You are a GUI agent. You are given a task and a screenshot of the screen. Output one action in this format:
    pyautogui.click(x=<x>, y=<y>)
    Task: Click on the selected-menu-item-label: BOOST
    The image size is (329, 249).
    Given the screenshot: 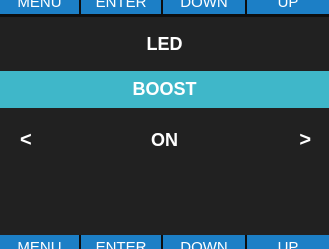 What is the action you would take?
    pyautogui.click(x=164, y=89)
    